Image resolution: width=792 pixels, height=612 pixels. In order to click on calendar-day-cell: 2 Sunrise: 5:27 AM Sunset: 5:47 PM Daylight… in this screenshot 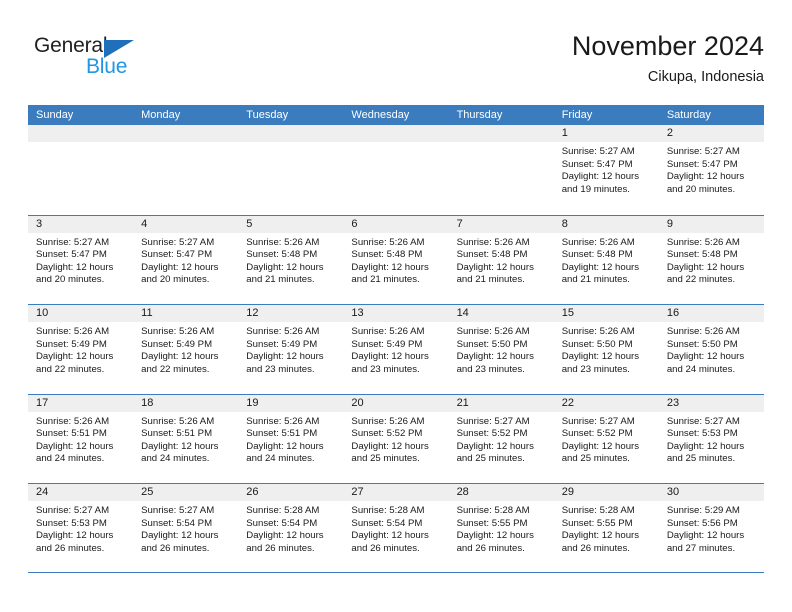, I will do `click(711, 170)`.